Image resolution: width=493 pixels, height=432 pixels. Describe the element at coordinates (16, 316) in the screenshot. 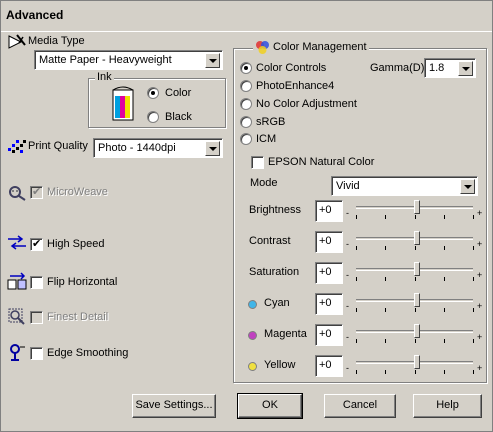

I see `finest-detail-icon` at that location.